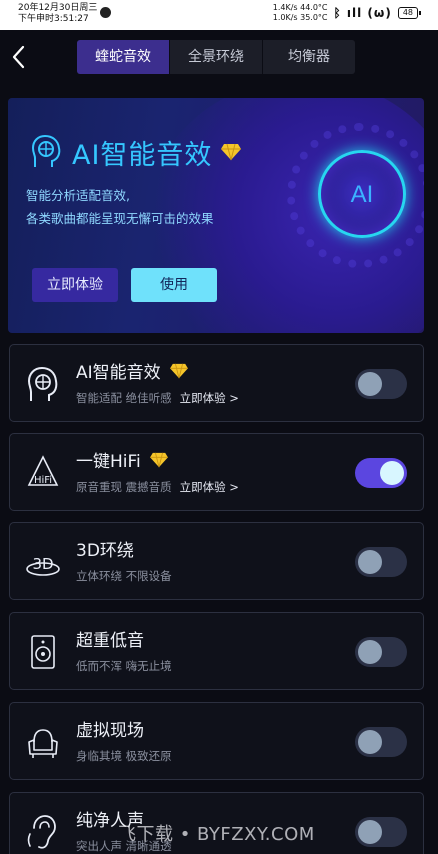 The height and width of the screenshot is (854, 438). I want to click on effect-desc-text: 智能适配 绝佳听感, so click(124, 398).